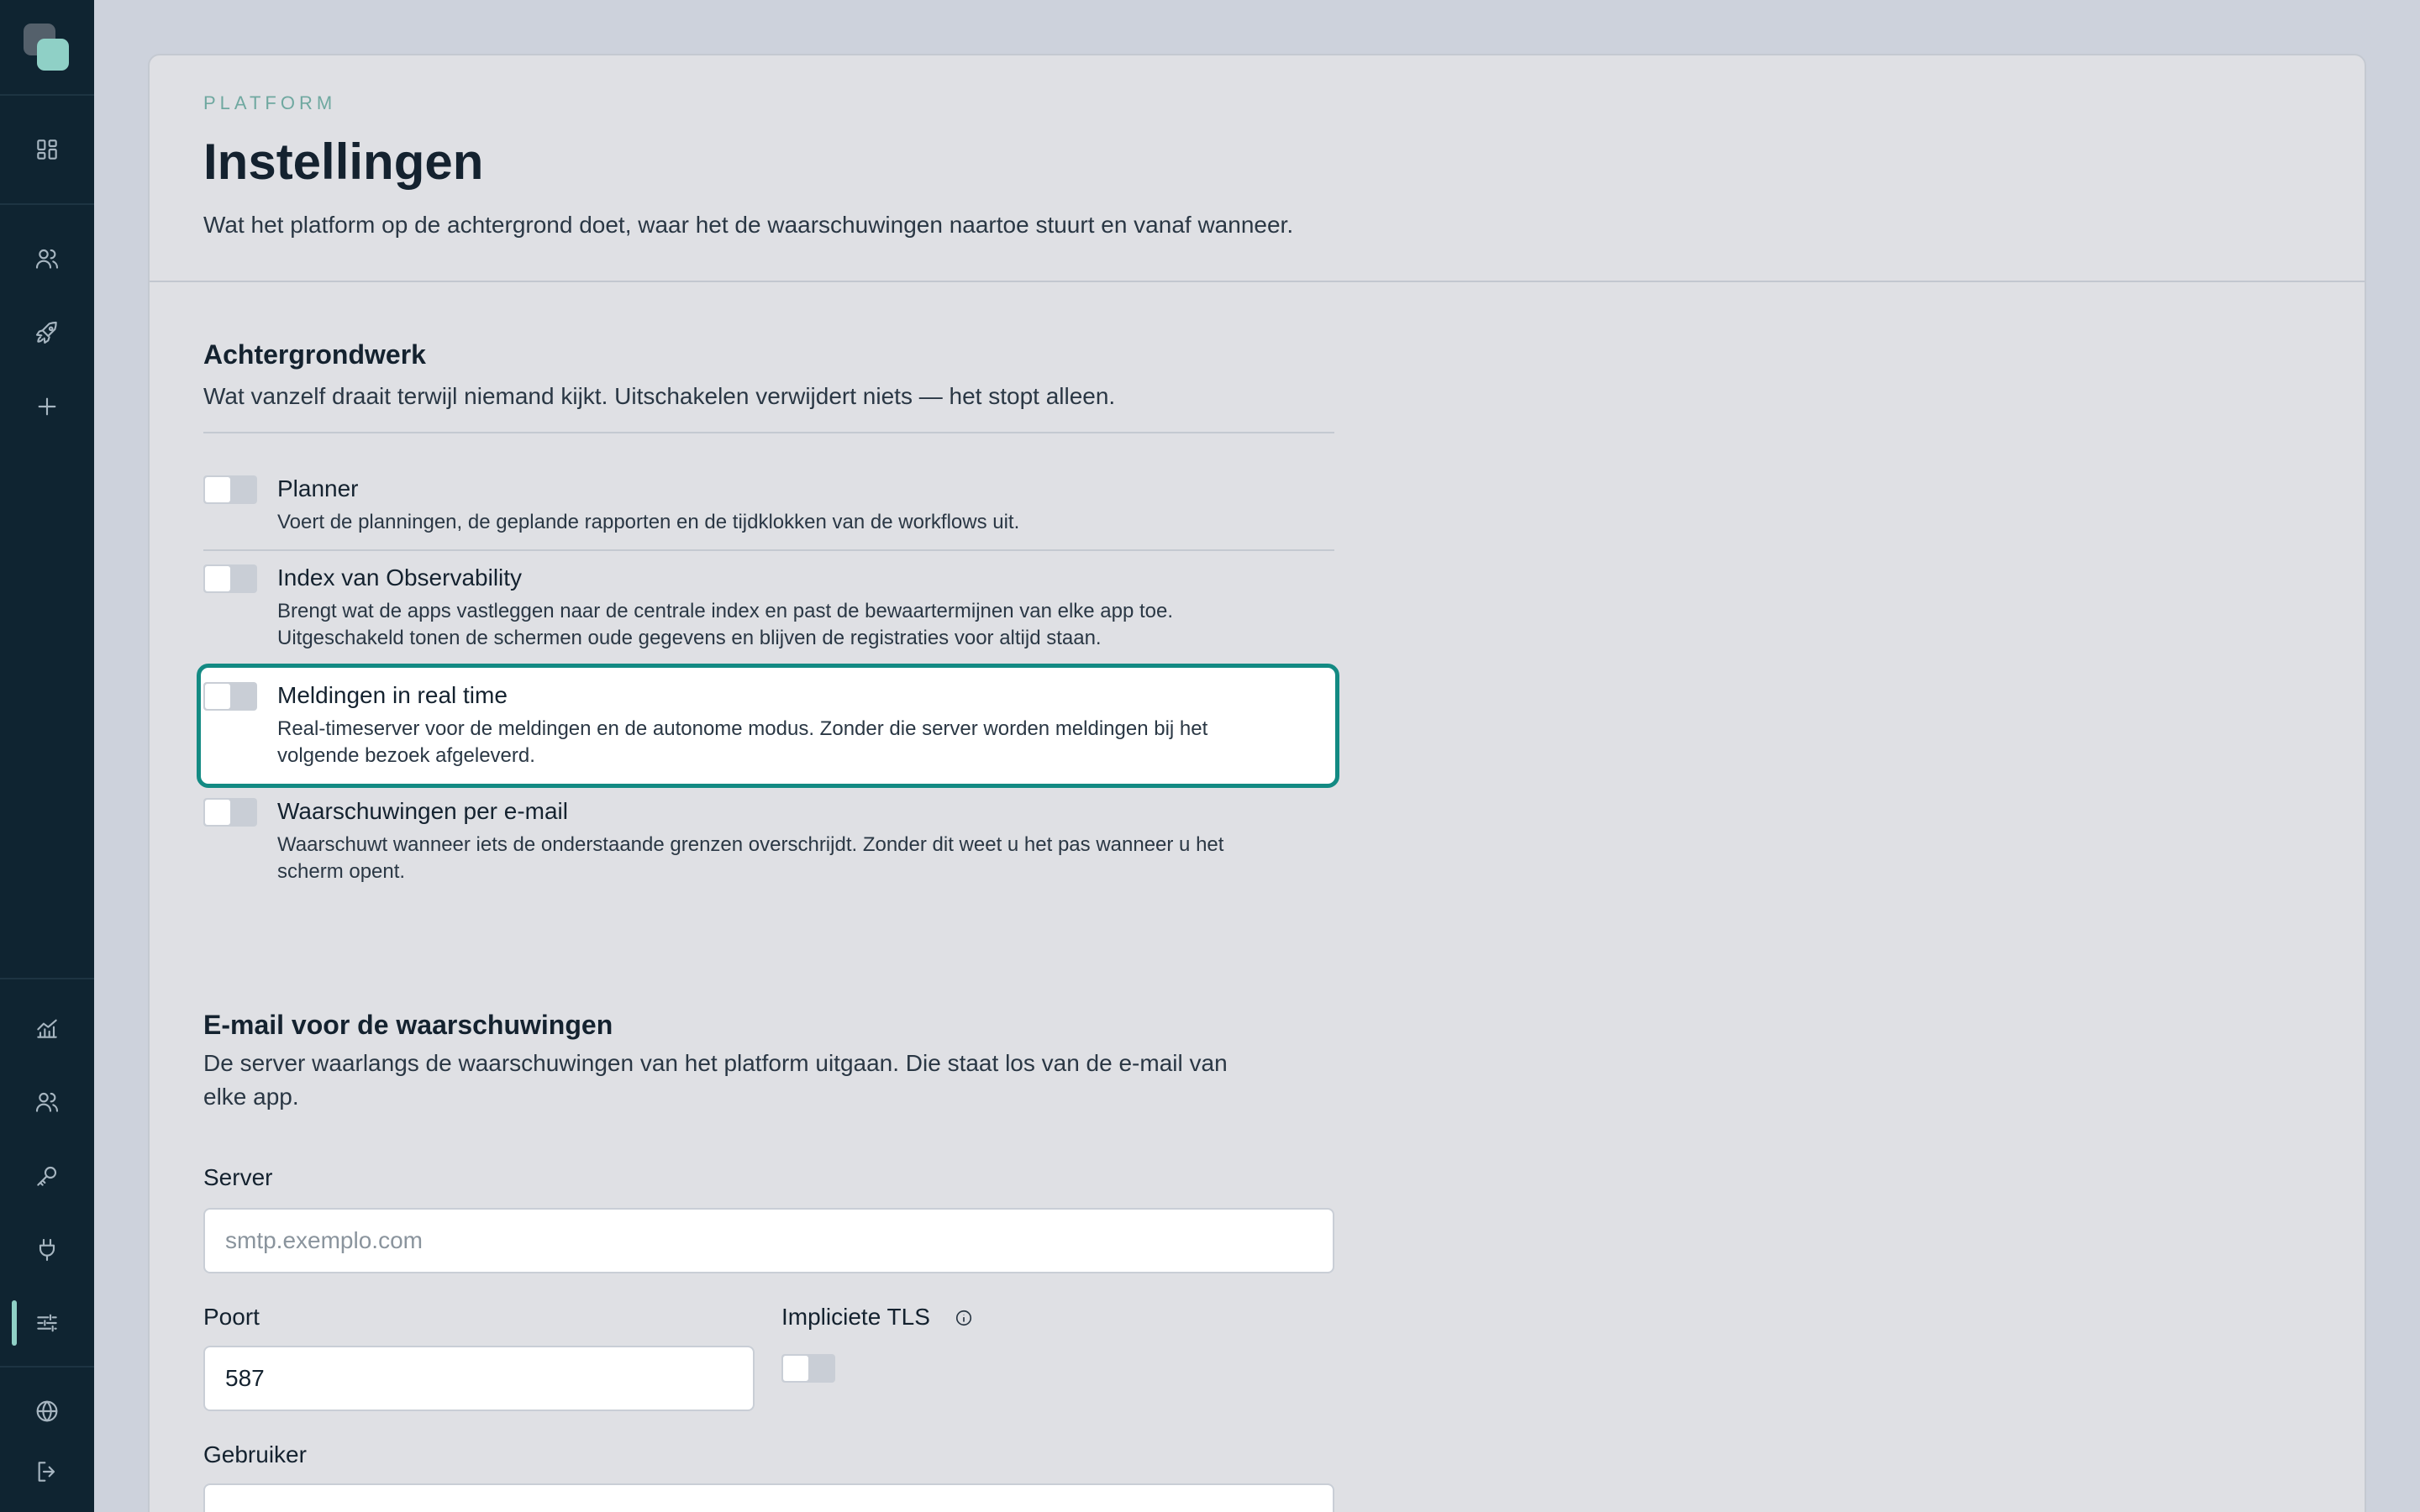 The height and width of the screenshot is (1512, 2420). What do you see at coordinates (47, 1249) in the screenshot?
I see `plug-icon` at bounding box center [47, 1249].